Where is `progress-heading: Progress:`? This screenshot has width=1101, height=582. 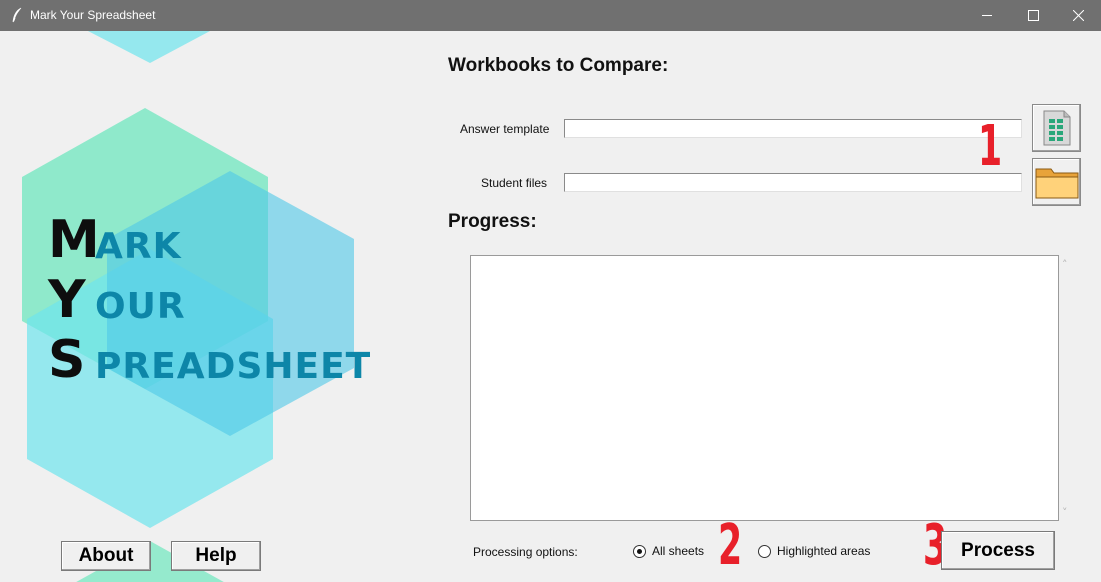 progress-heading: Progress: is located at coordinates (492, 221).